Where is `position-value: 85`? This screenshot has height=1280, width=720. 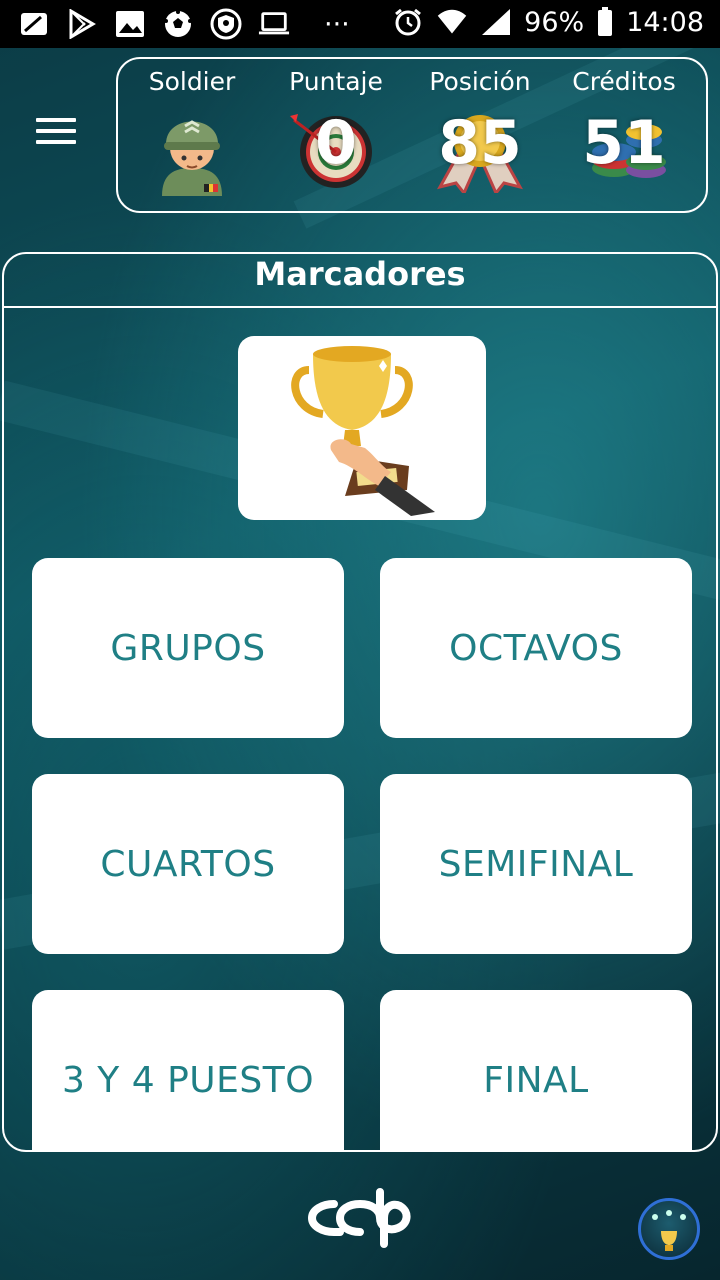 position-value: 85 is located at coordinates (480, 143).